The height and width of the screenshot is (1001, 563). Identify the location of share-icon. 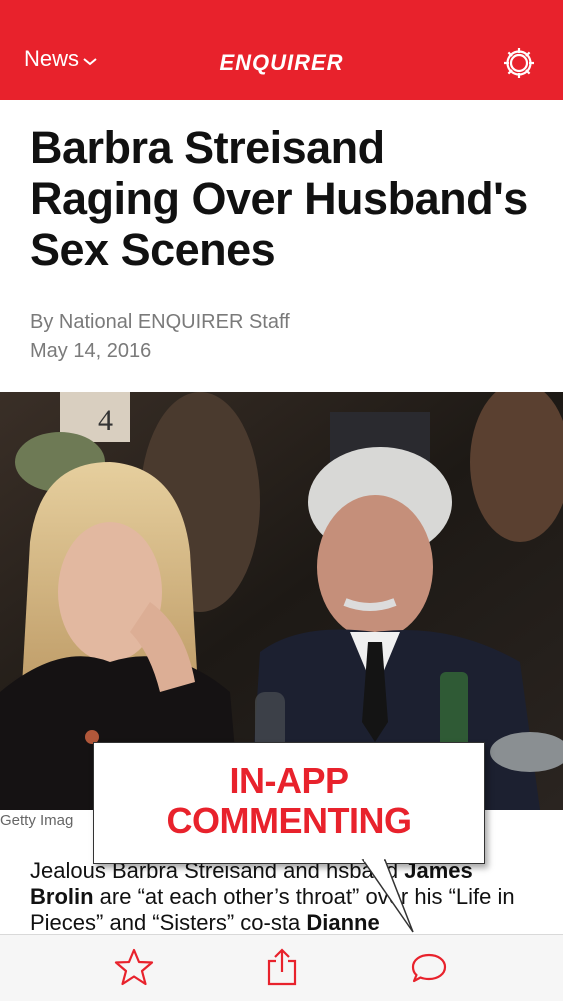
(282, 969).